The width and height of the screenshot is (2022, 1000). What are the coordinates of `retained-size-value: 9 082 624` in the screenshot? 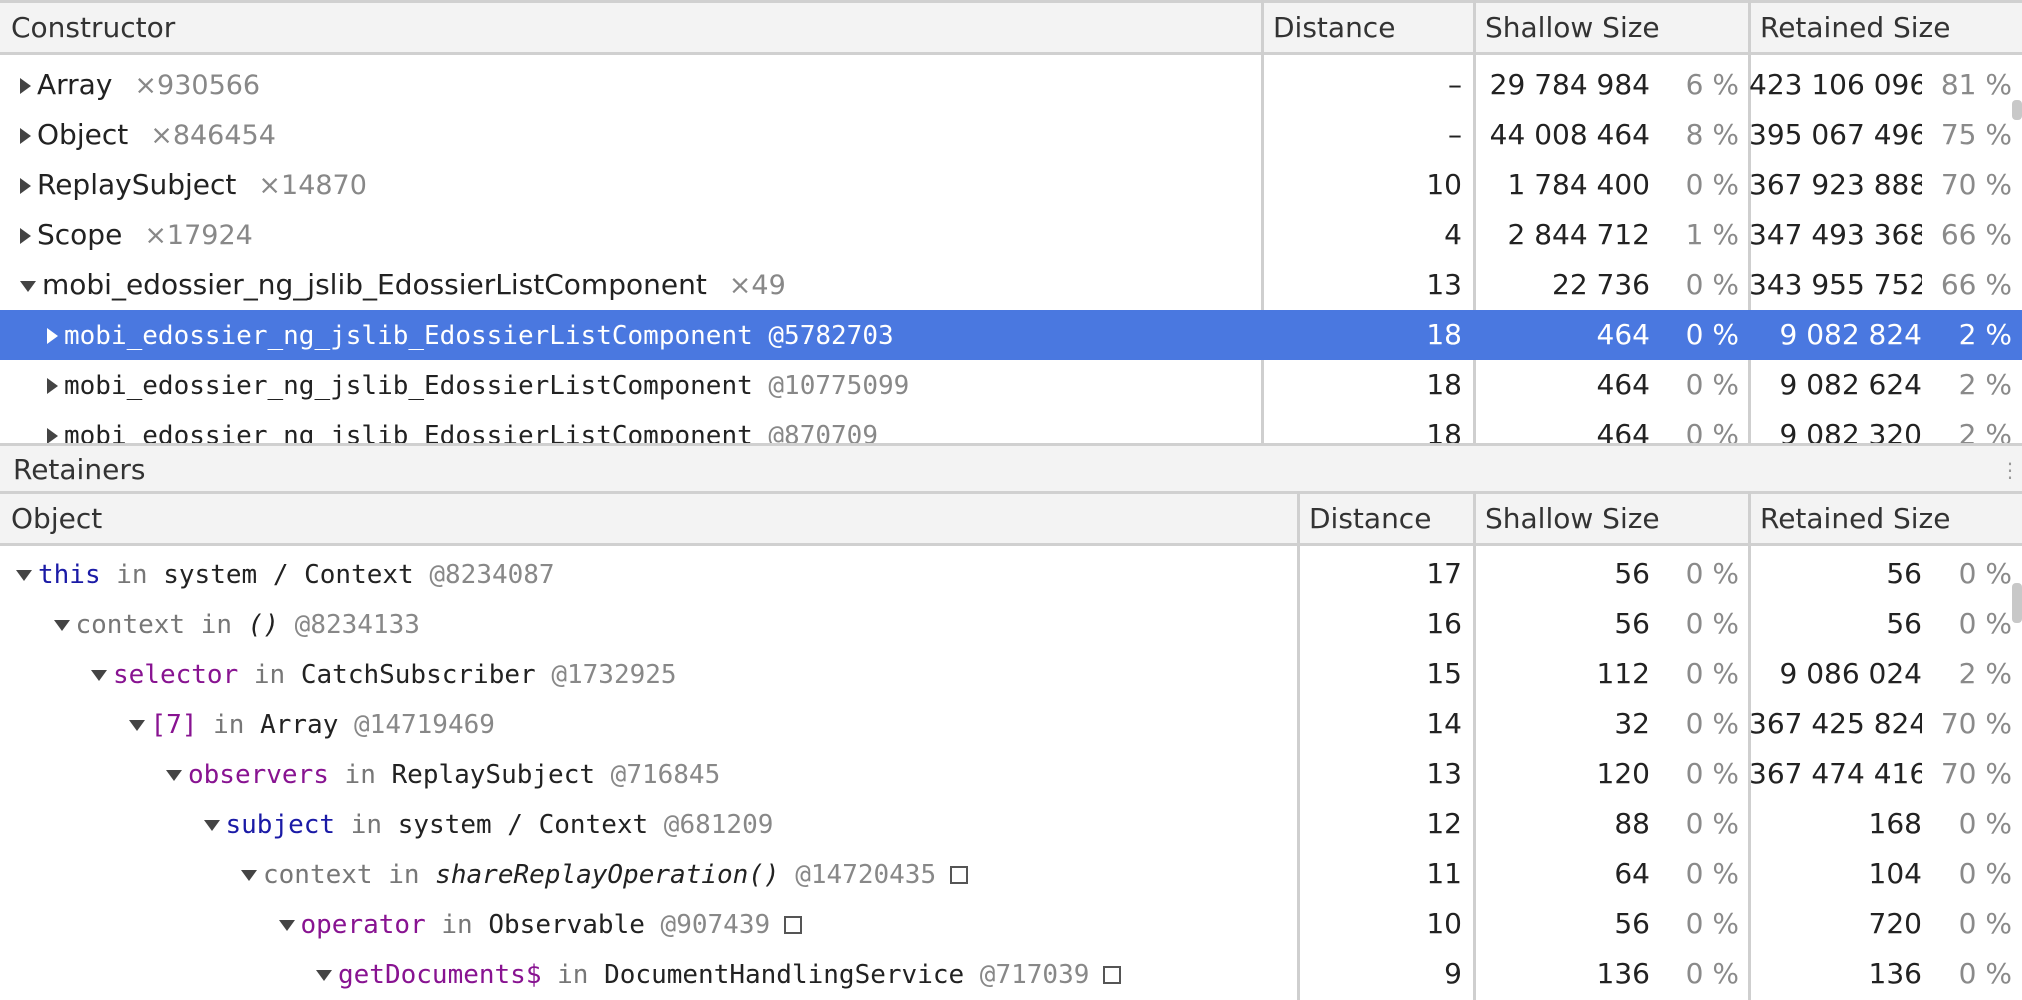 It's located at (1850, 384).